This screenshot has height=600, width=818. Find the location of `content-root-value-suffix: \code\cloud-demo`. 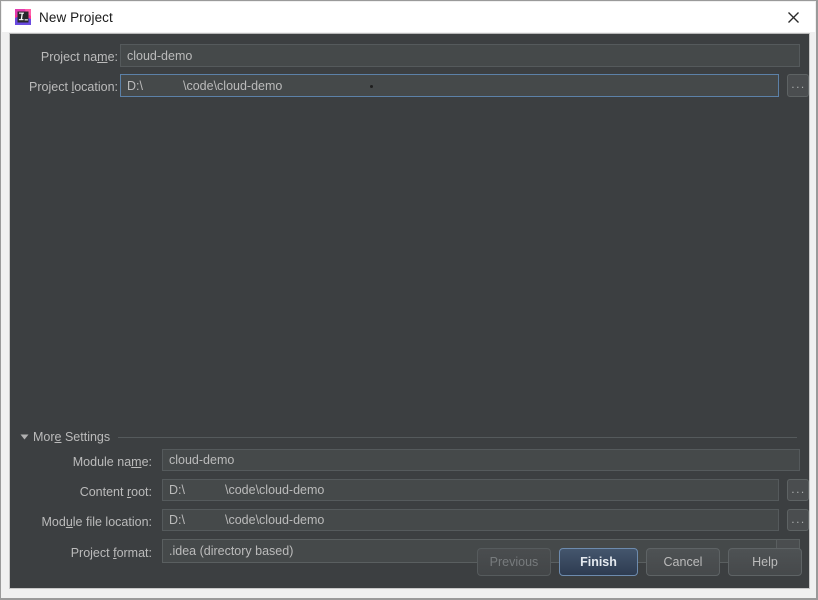

content-root-value-suffix: \code\cloud-demo is located at coordinates (274, 490).